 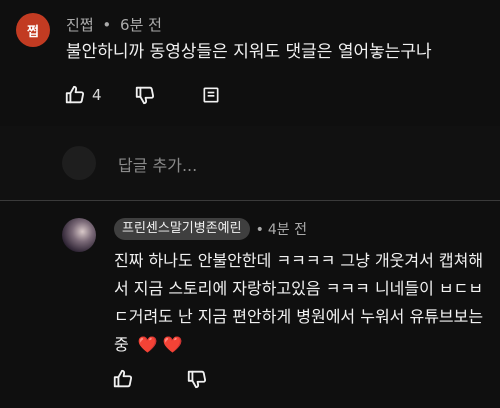 I want to click on like-count: 4, so click(x=97, y=95).